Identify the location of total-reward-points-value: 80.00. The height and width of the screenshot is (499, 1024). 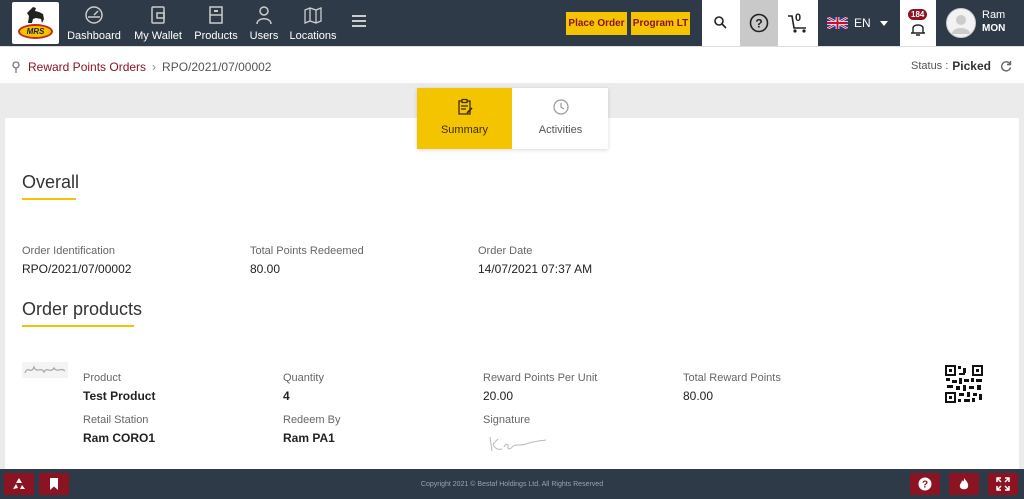
(698, 396).